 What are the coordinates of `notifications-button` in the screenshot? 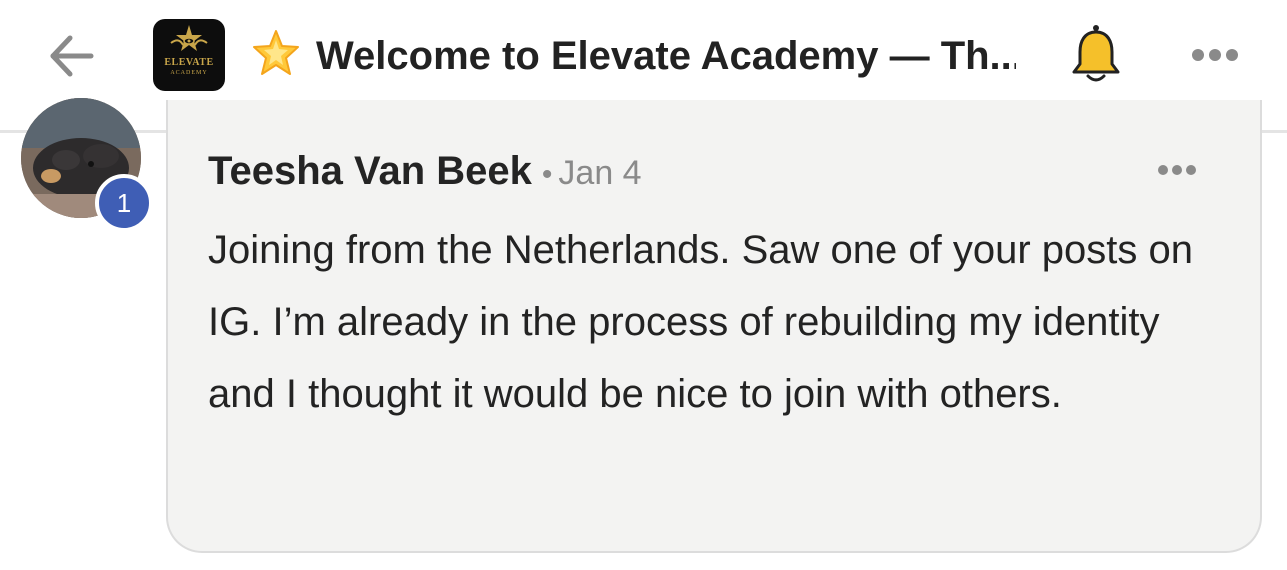 It's located at (1096, 54).